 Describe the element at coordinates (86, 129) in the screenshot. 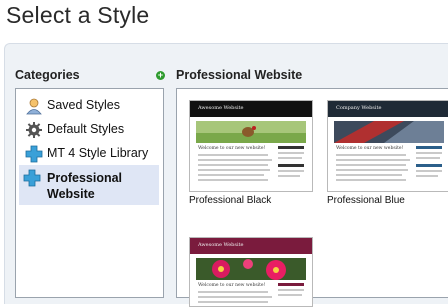

I see `category-label: Default Styles` at that location.